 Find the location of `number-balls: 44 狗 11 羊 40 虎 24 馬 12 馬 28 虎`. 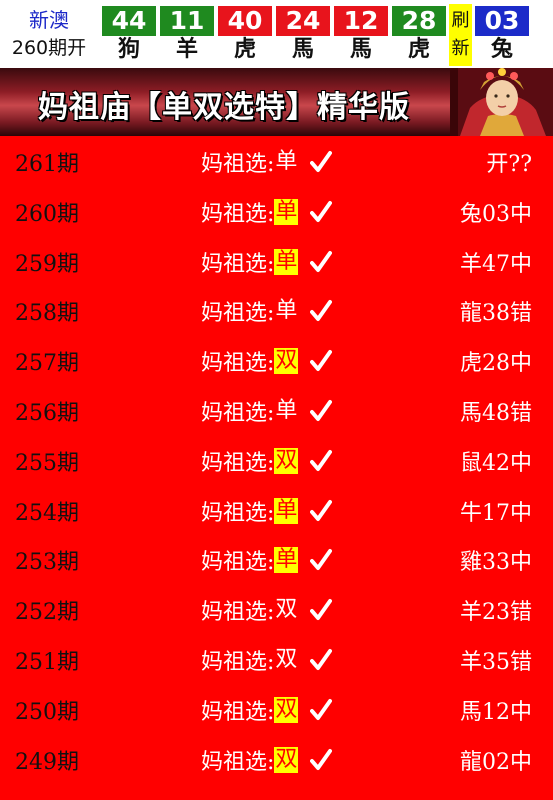

number-balls: 44 狗 11 羊 40 虎 24 馬 12 馬 28 虎 is located at coordinates (272, 34).